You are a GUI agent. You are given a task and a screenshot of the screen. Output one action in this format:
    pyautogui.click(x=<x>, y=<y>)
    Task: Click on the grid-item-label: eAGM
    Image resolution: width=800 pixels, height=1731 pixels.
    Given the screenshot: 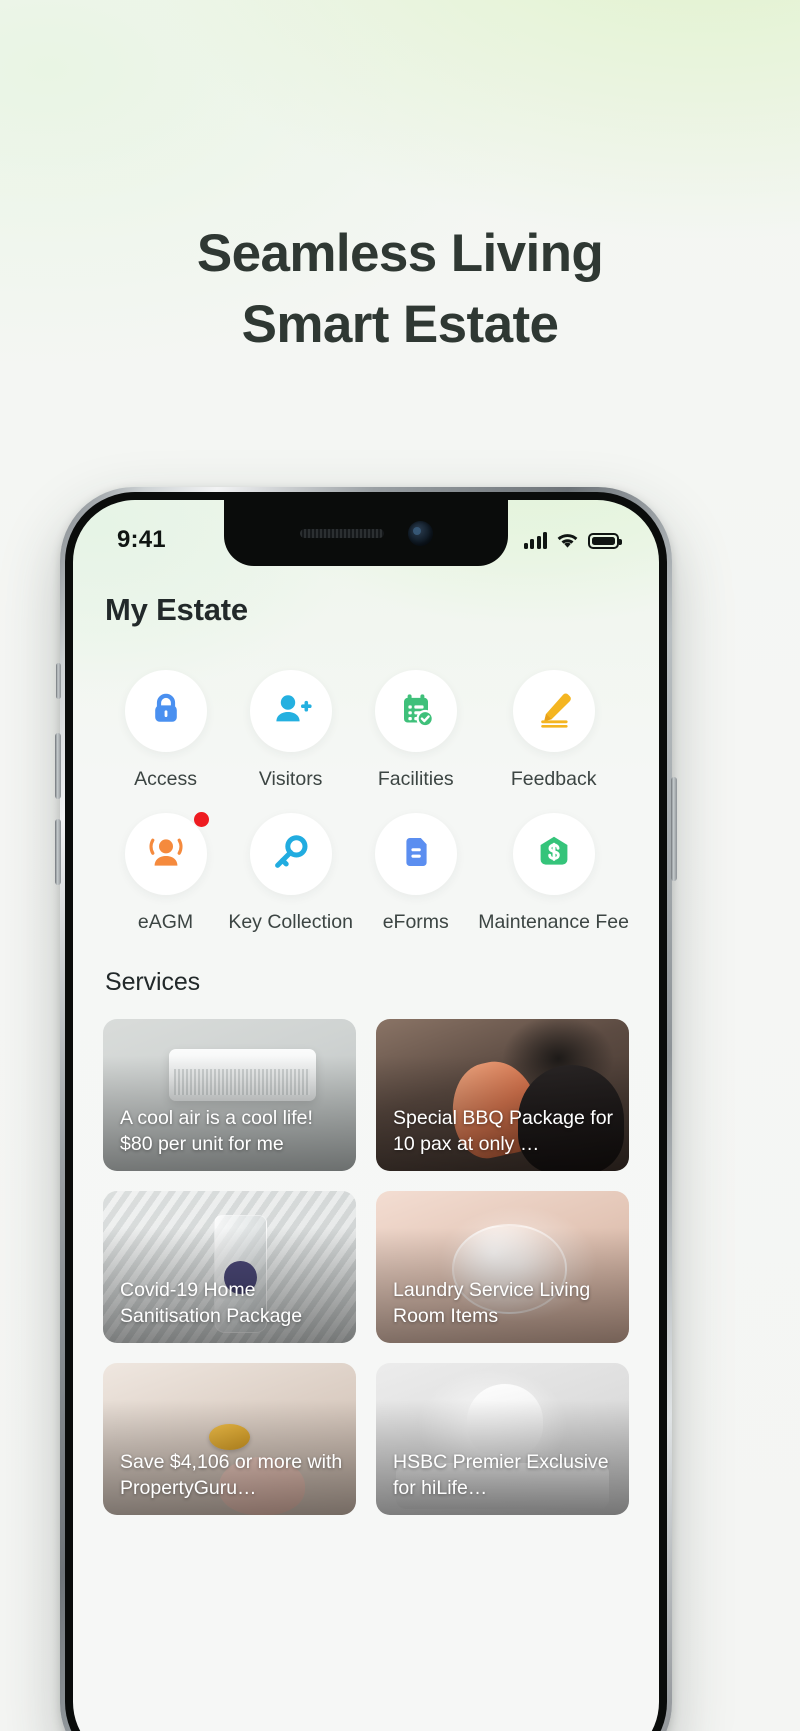 What is the action you would take?
    pyautogui.click(x=165, y=922)
    